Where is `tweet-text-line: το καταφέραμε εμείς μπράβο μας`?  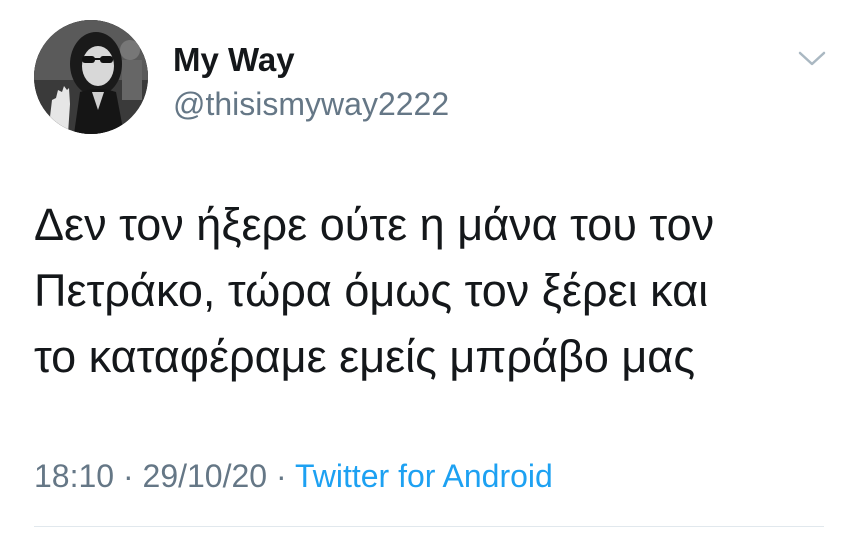 tweet-text-line: το καταφέραμε εμείς μπράβο μας is located at coordinates (365, 356).